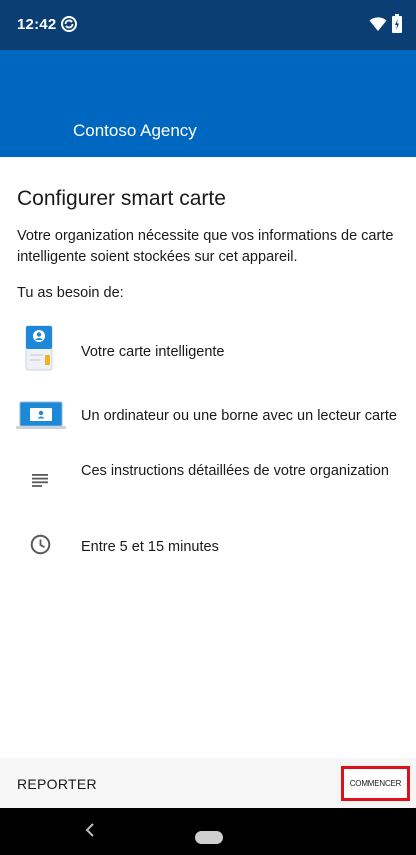  What do you see at coordinates (41, 415) in the screenshot?
I see `laptop-card-reader-icon` at bounding box center [41, 415].